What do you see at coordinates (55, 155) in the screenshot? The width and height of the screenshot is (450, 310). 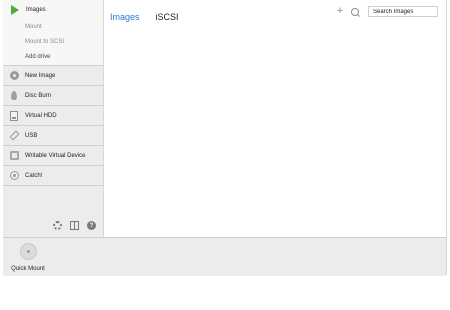 I see `sidebar-item-label: Writable Virtual Device` at bounding box center [55, 155].